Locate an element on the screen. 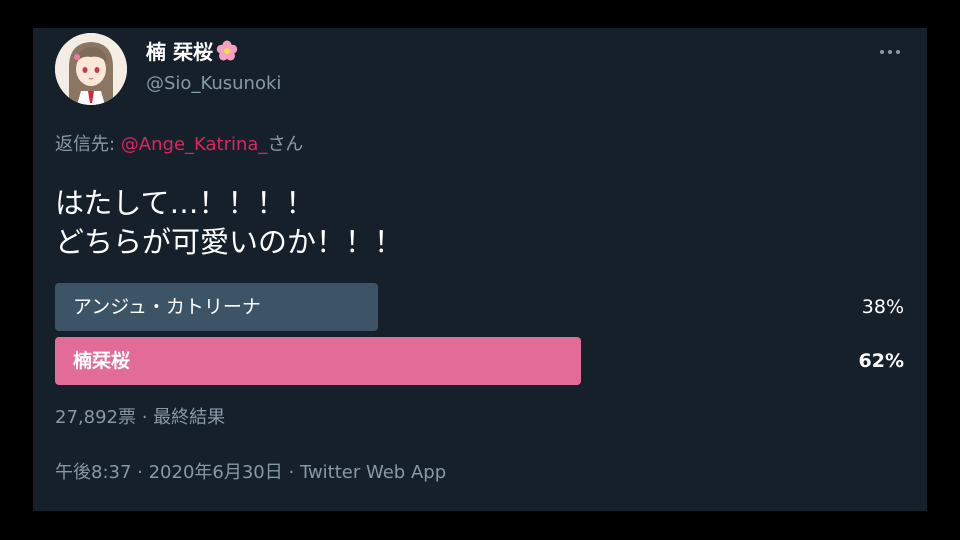  poll-option-percent-1: 38% is located at coordinates (882, 307).